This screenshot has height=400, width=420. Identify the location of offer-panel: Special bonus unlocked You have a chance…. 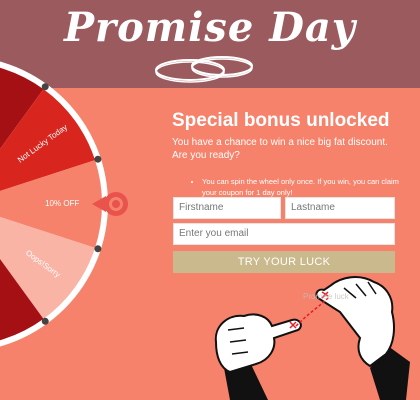
(286, 154).